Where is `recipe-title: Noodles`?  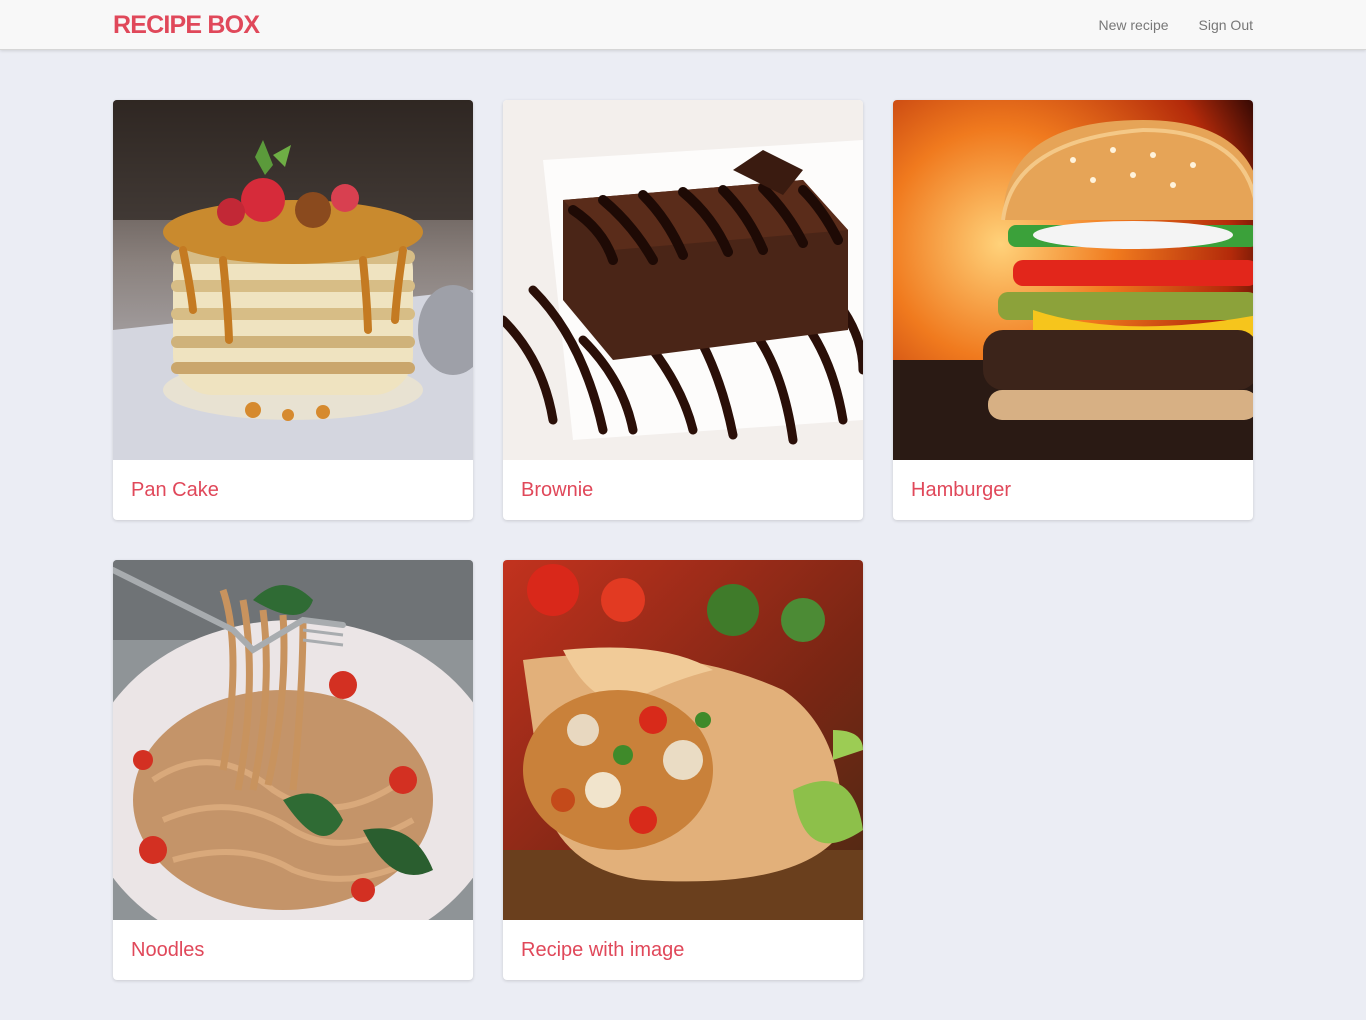
recipe-title: Noodles is located at coordinates (293, 950).